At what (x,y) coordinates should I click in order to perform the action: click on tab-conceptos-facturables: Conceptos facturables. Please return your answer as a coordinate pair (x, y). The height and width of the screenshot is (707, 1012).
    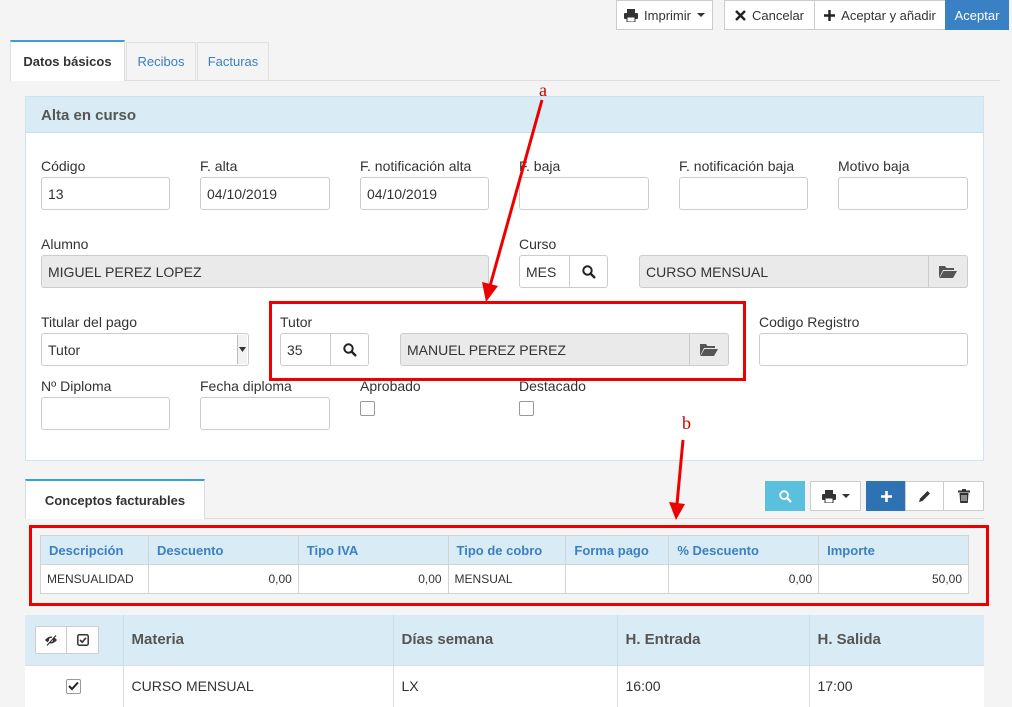
    Looking at the image, I should click on (115, 499).